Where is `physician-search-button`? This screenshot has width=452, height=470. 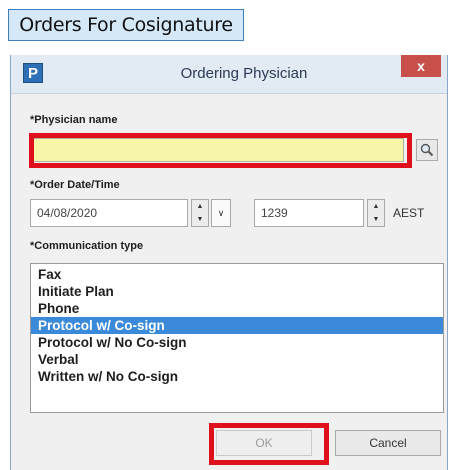 physician-search-button is located at coordinates (427, 150).